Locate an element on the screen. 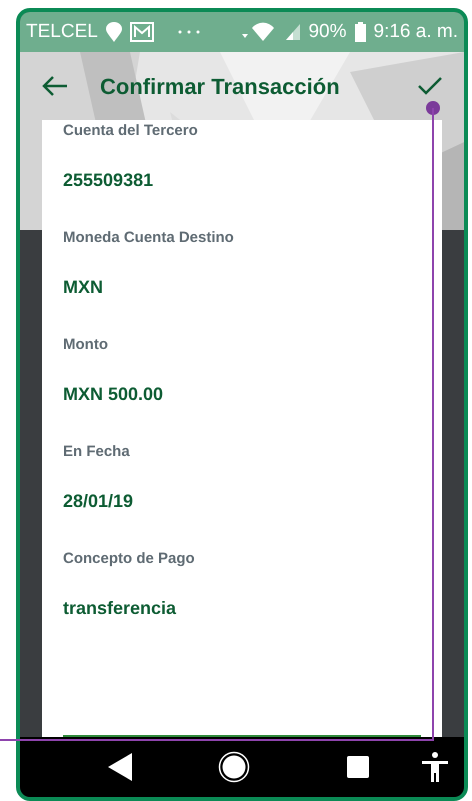 The width and height of the screenshot is (472, 801). field-label: Moneda Cuenta Destino is located at coordinates (149, 238).